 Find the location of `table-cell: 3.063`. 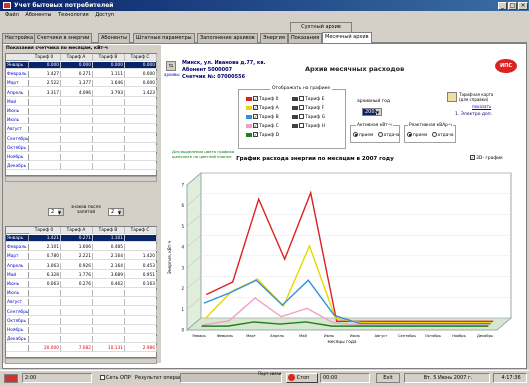

table-cell: 3.063 is located at coordinates (45, 266).